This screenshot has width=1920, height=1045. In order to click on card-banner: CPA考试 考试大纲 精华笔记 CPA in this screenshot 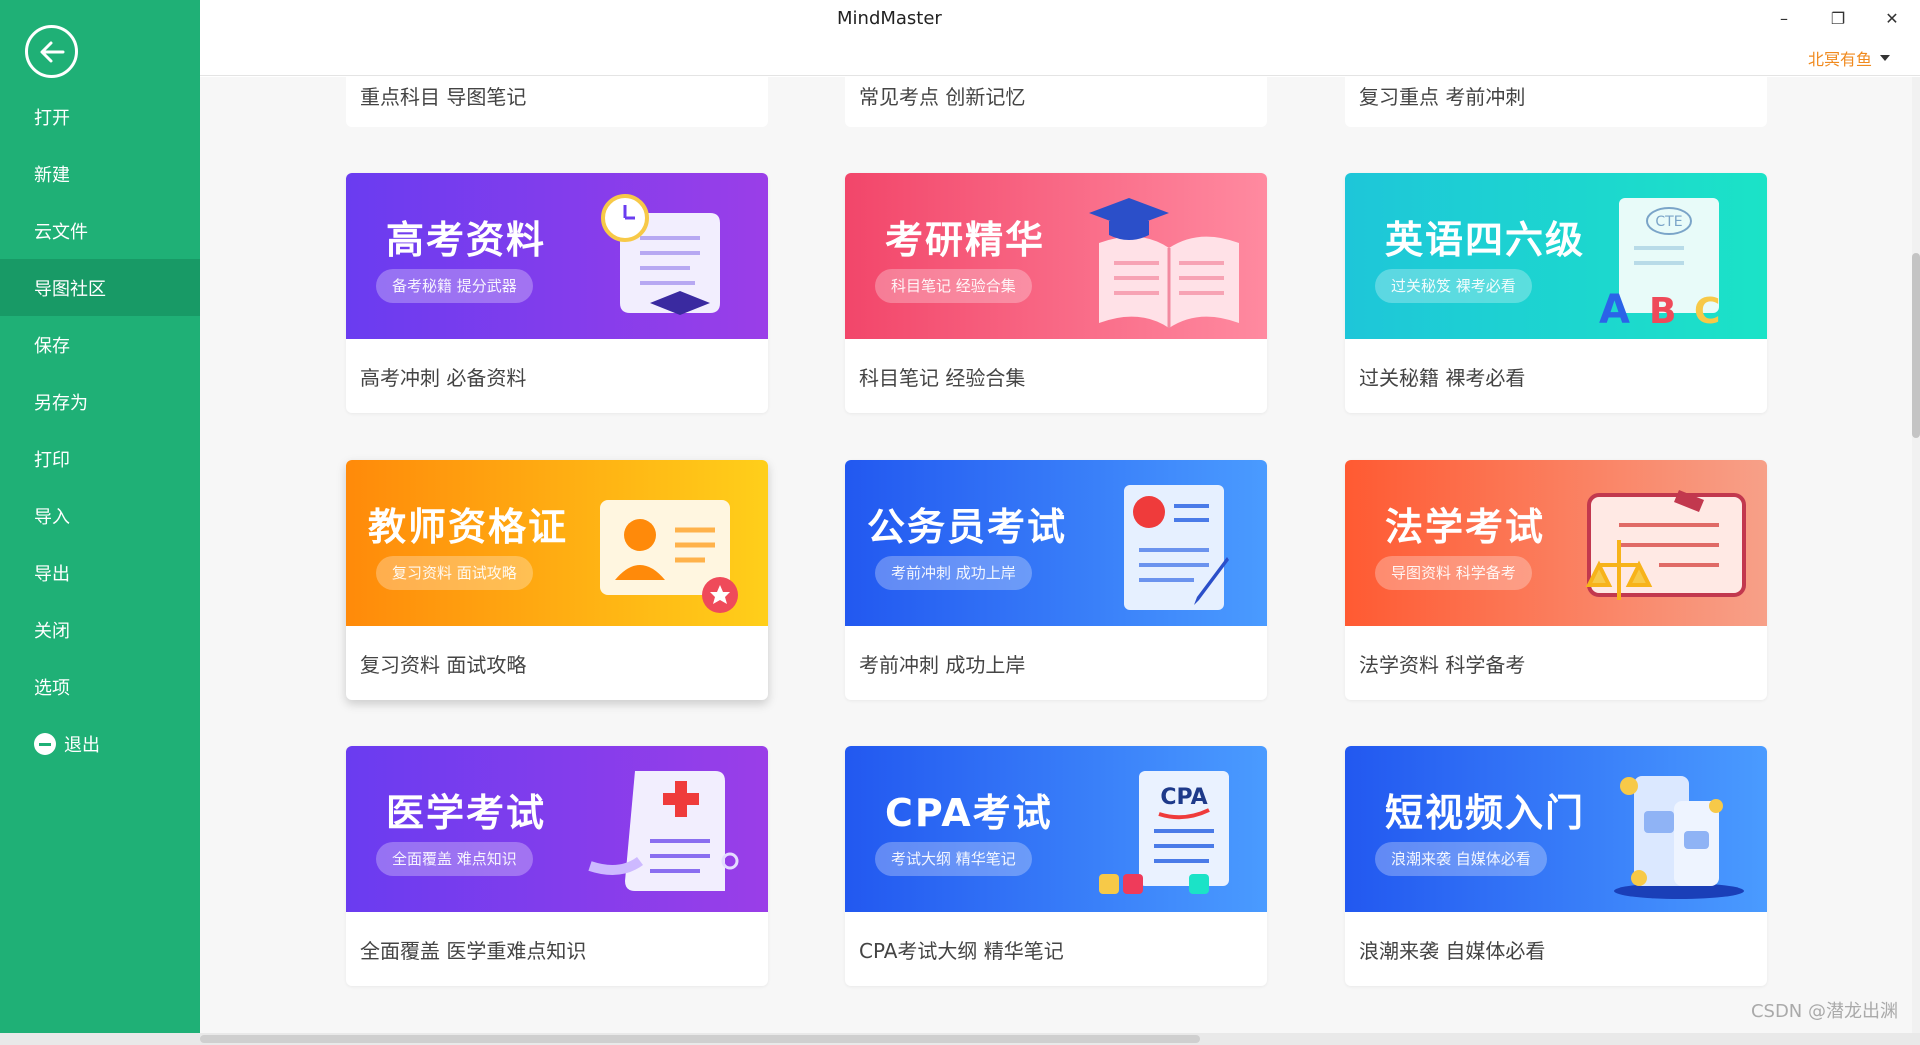, I will do `click(1056, 829)`.